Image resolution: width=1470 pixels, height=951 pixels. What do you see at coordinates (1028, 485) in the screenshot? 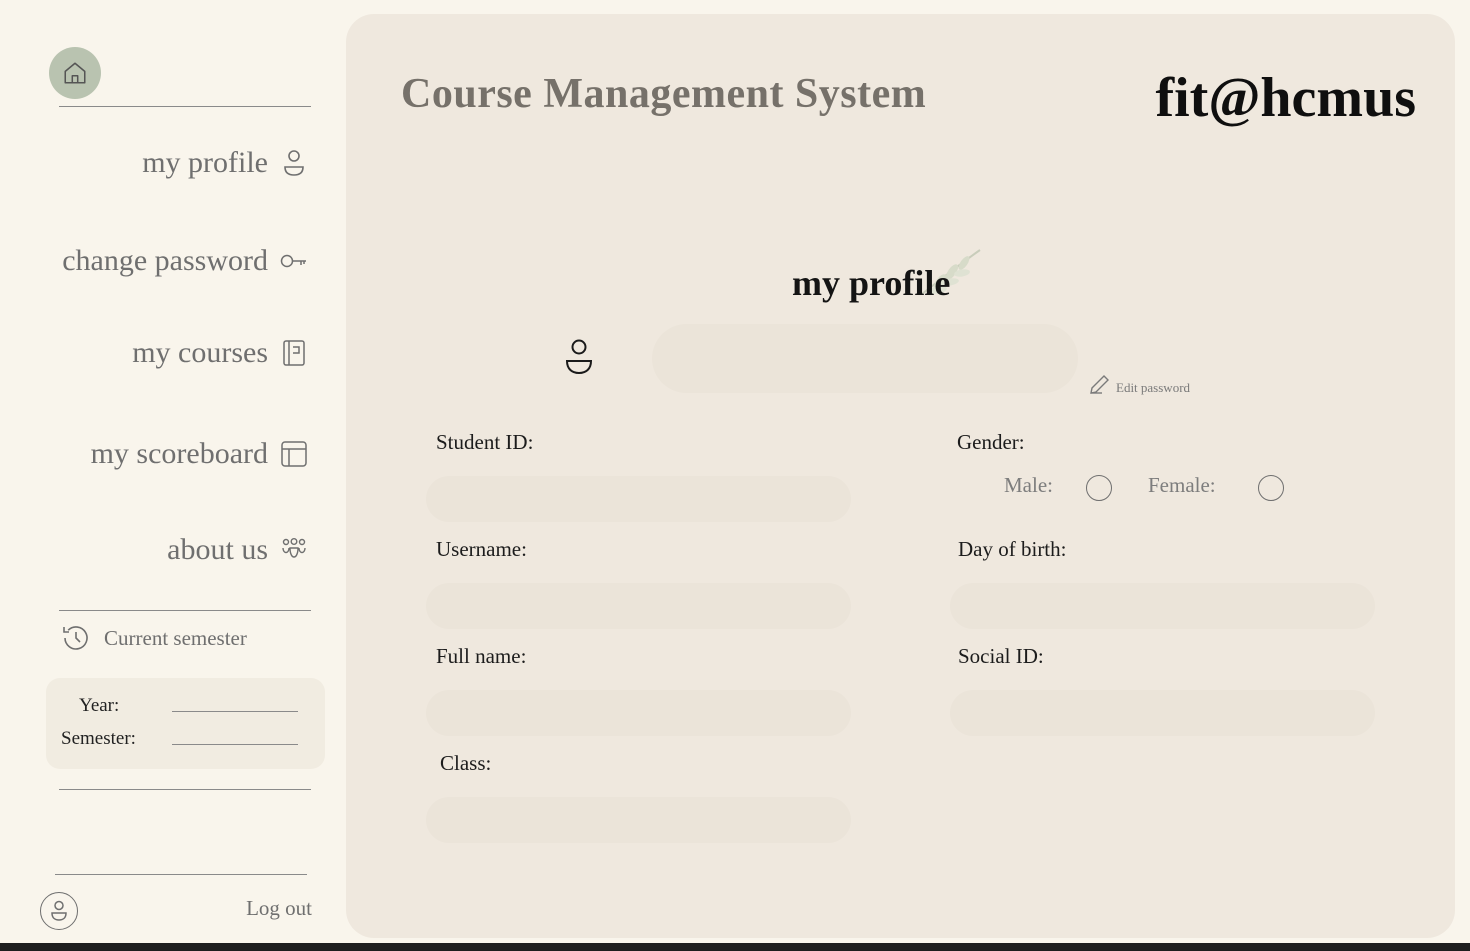
I see `male-label: Male:` at bounding box center [1028, 485].